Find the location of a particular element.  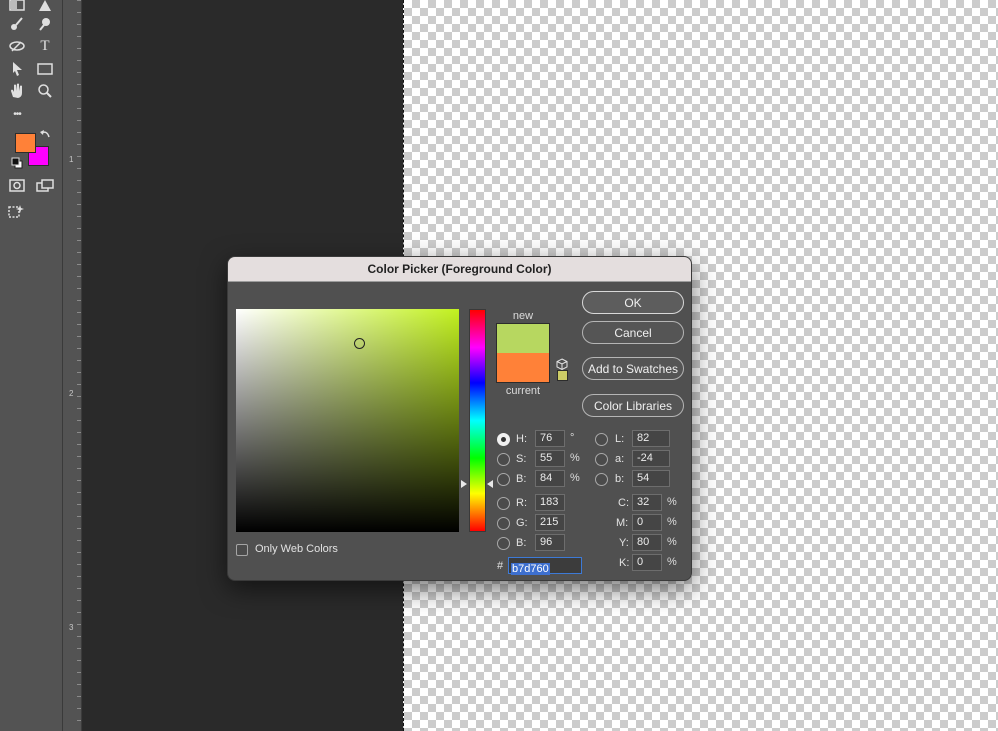

saturation-brightness-field is located at coordinates (347, 420).